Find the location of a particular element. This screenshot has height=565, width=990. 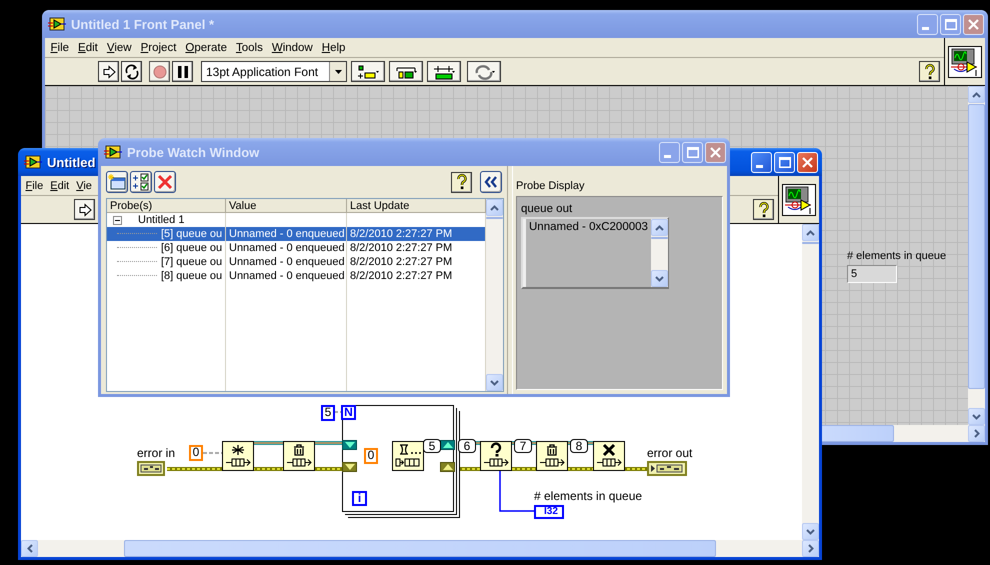

stop-icon is located at coordinates (159, 71).